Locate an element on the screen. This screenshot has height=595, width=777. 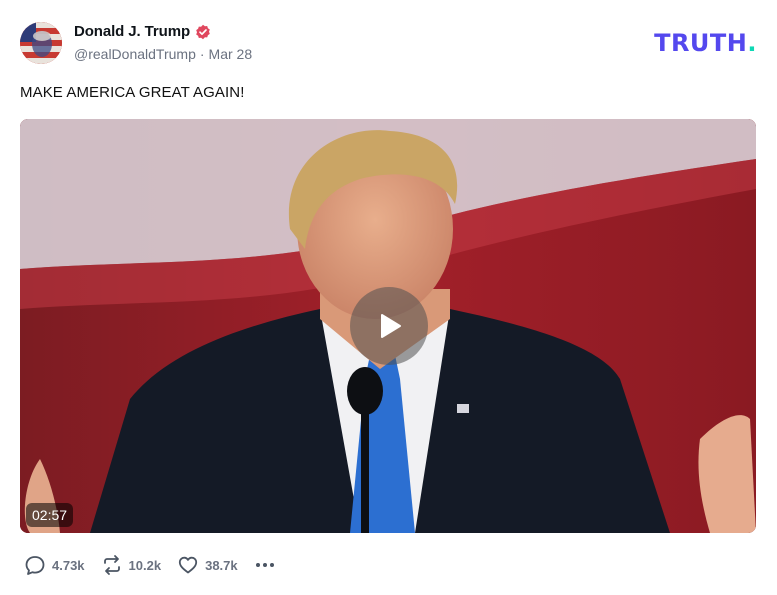
author-handle: @realDonaldTrump is located at coordinates (135, 54).